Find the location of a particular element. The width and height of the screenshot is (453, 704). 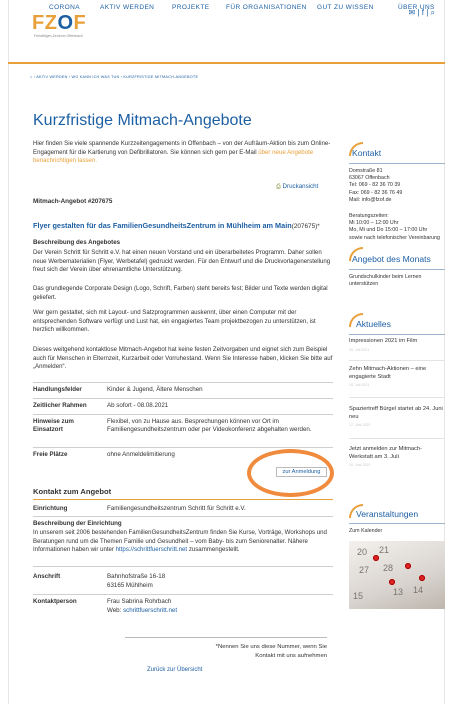

news-item: Impressionen 2021 im Film 20. Juli 2021 is located at coordinates (397, 345).